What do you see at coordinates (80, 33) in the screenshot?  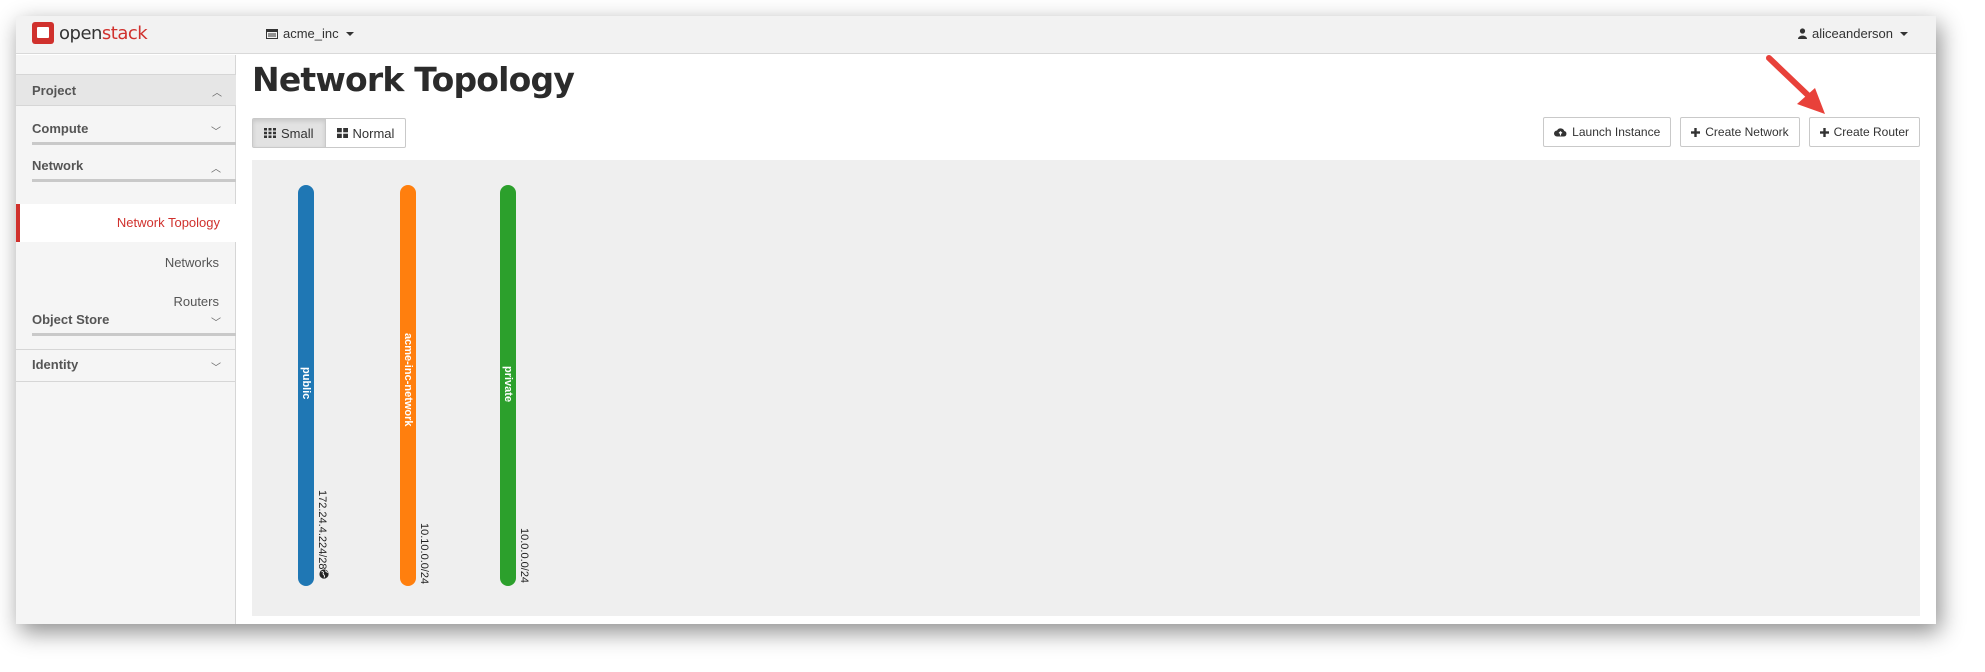 I see `logo-text-open: open` at bounding box center [80, 33].